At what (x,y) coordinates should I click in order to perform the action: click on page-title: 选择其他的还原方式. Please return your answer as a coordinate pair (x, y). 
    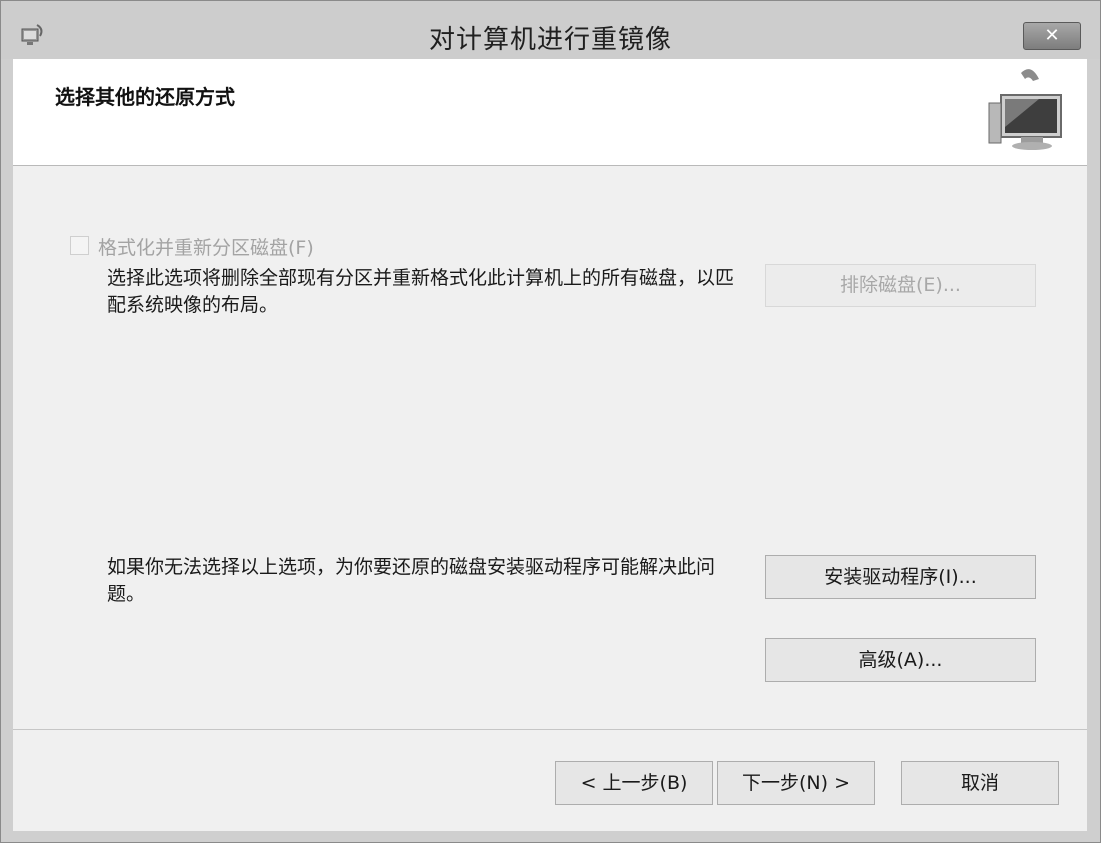
    Looking at the image, I should click on (145, 97).